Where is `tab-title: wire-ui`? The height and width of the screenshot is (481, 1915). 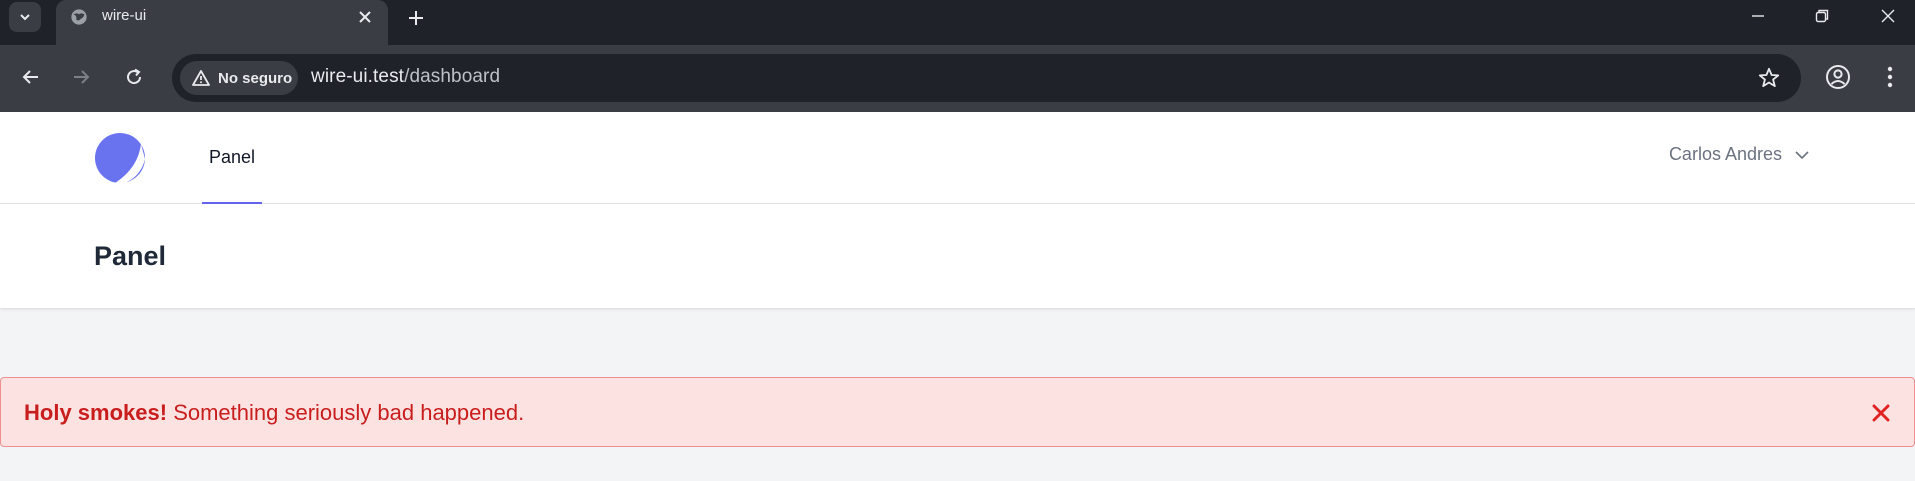 tab-title: wire-ui is located at coordinates (124, 15).